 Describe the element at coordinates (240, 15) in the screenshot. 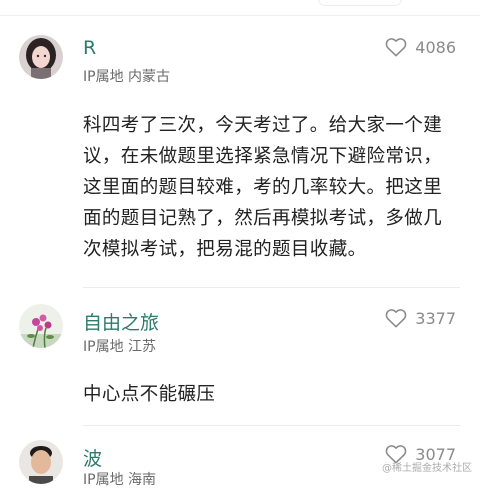

I see `top-divider` at that location.